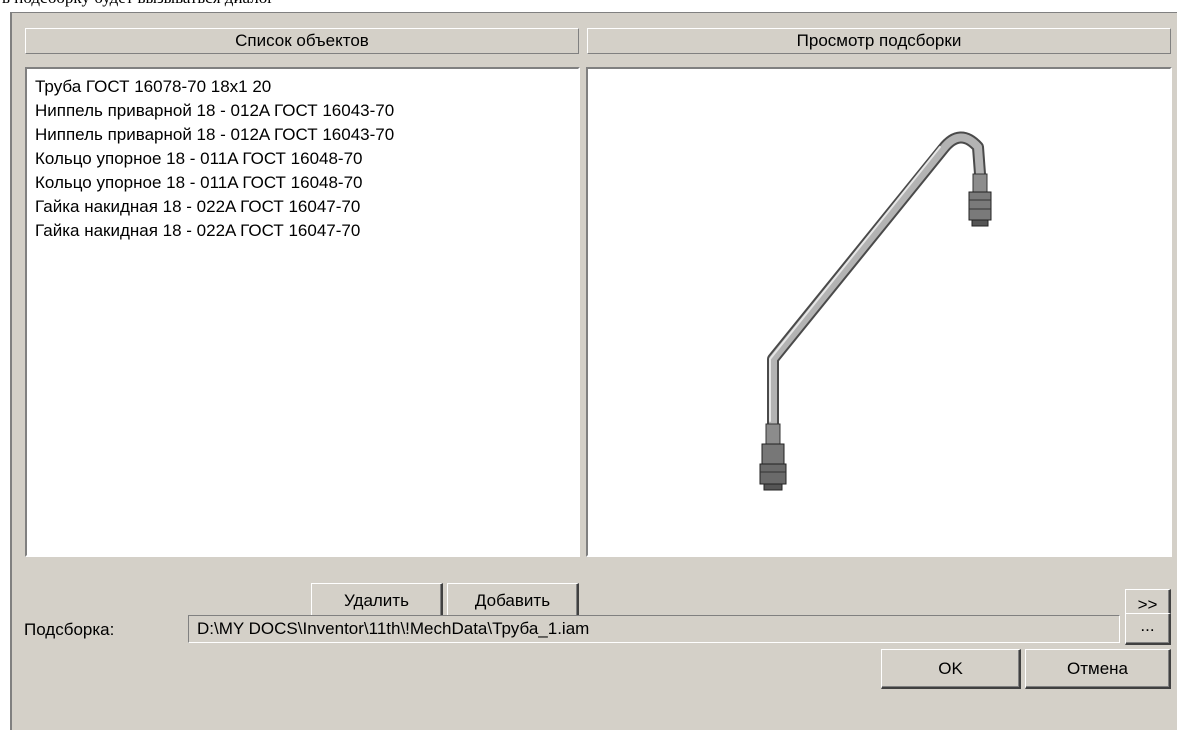  Describe the element at coordinates (69, 629) in the screenshot. I see `subassembly-label: Подсборка:` at that location.